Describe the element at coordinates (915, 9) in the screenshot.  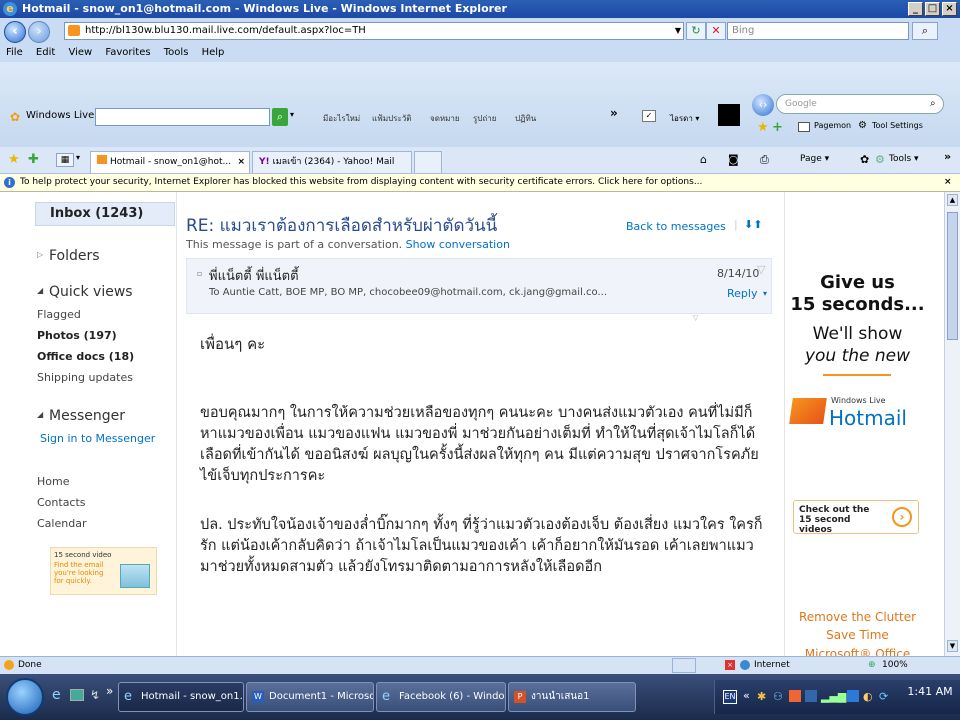
I see `minimize-button: _` at that location.